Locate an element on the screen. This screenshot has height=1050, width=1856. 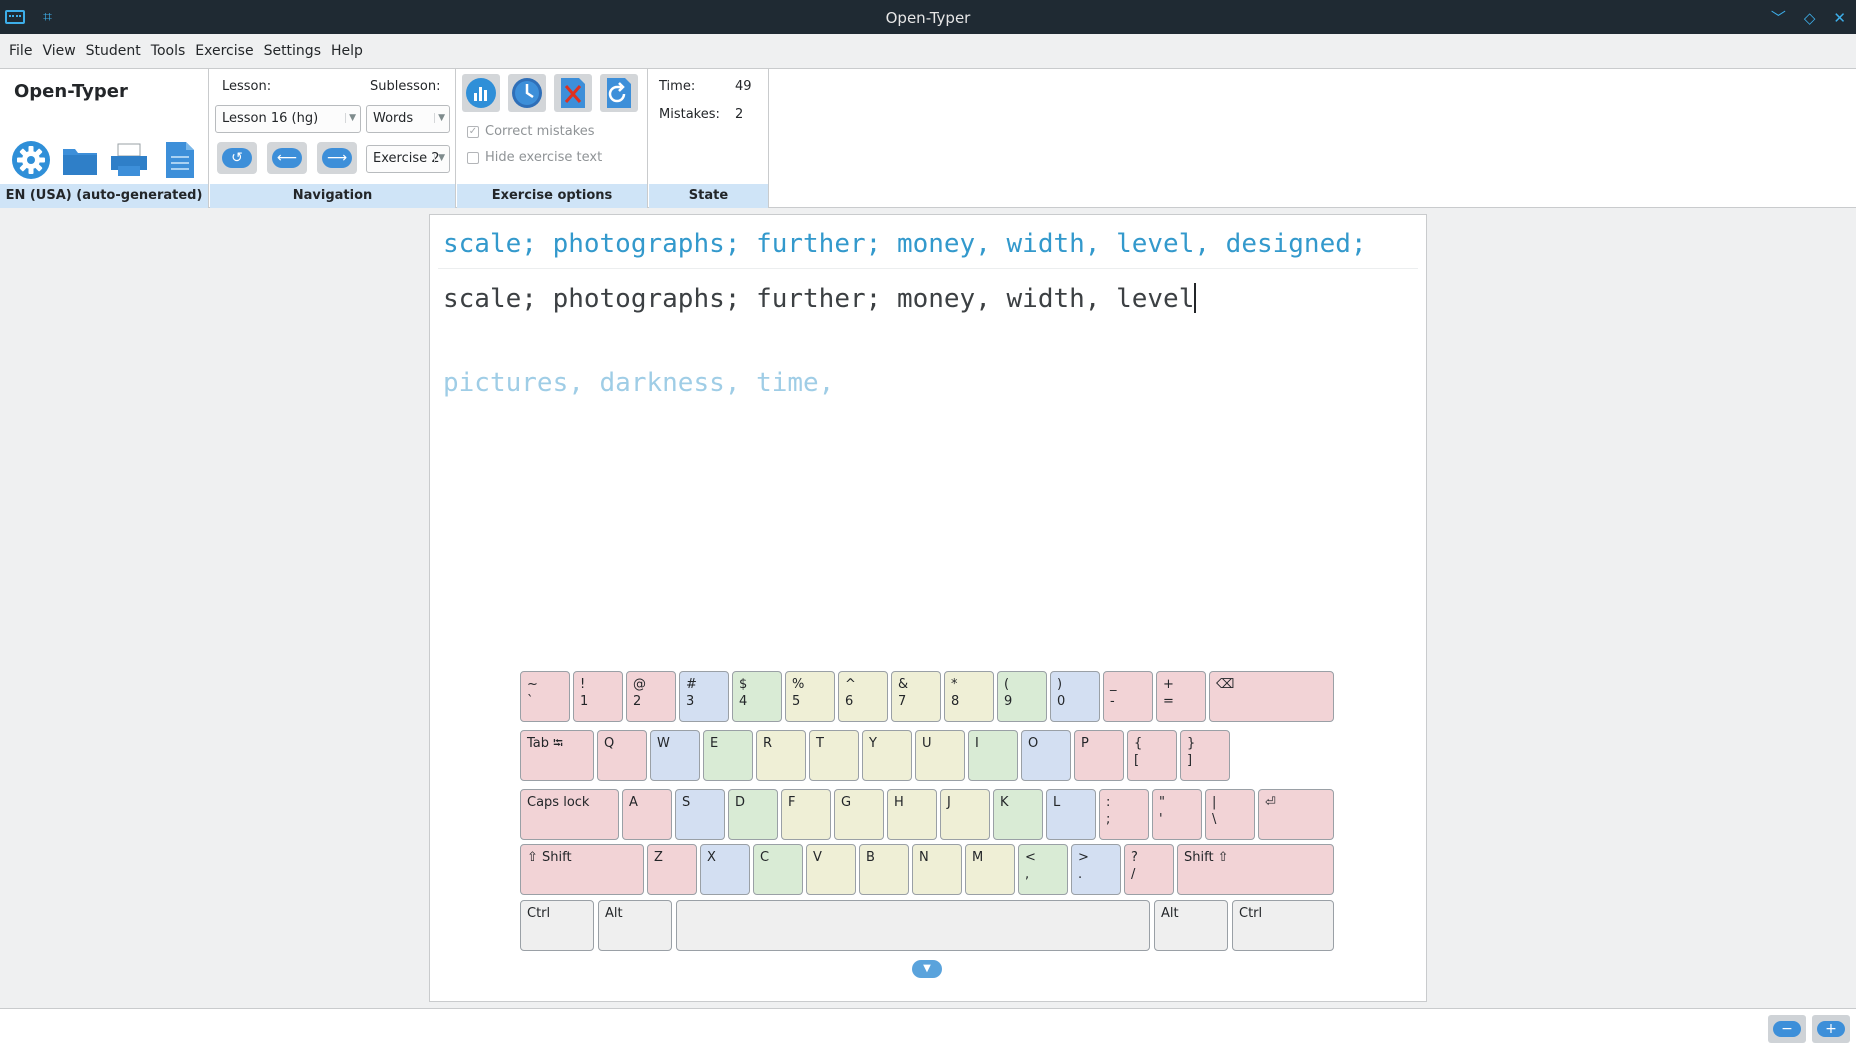
delete-icon is located at coordinates (573, 93).